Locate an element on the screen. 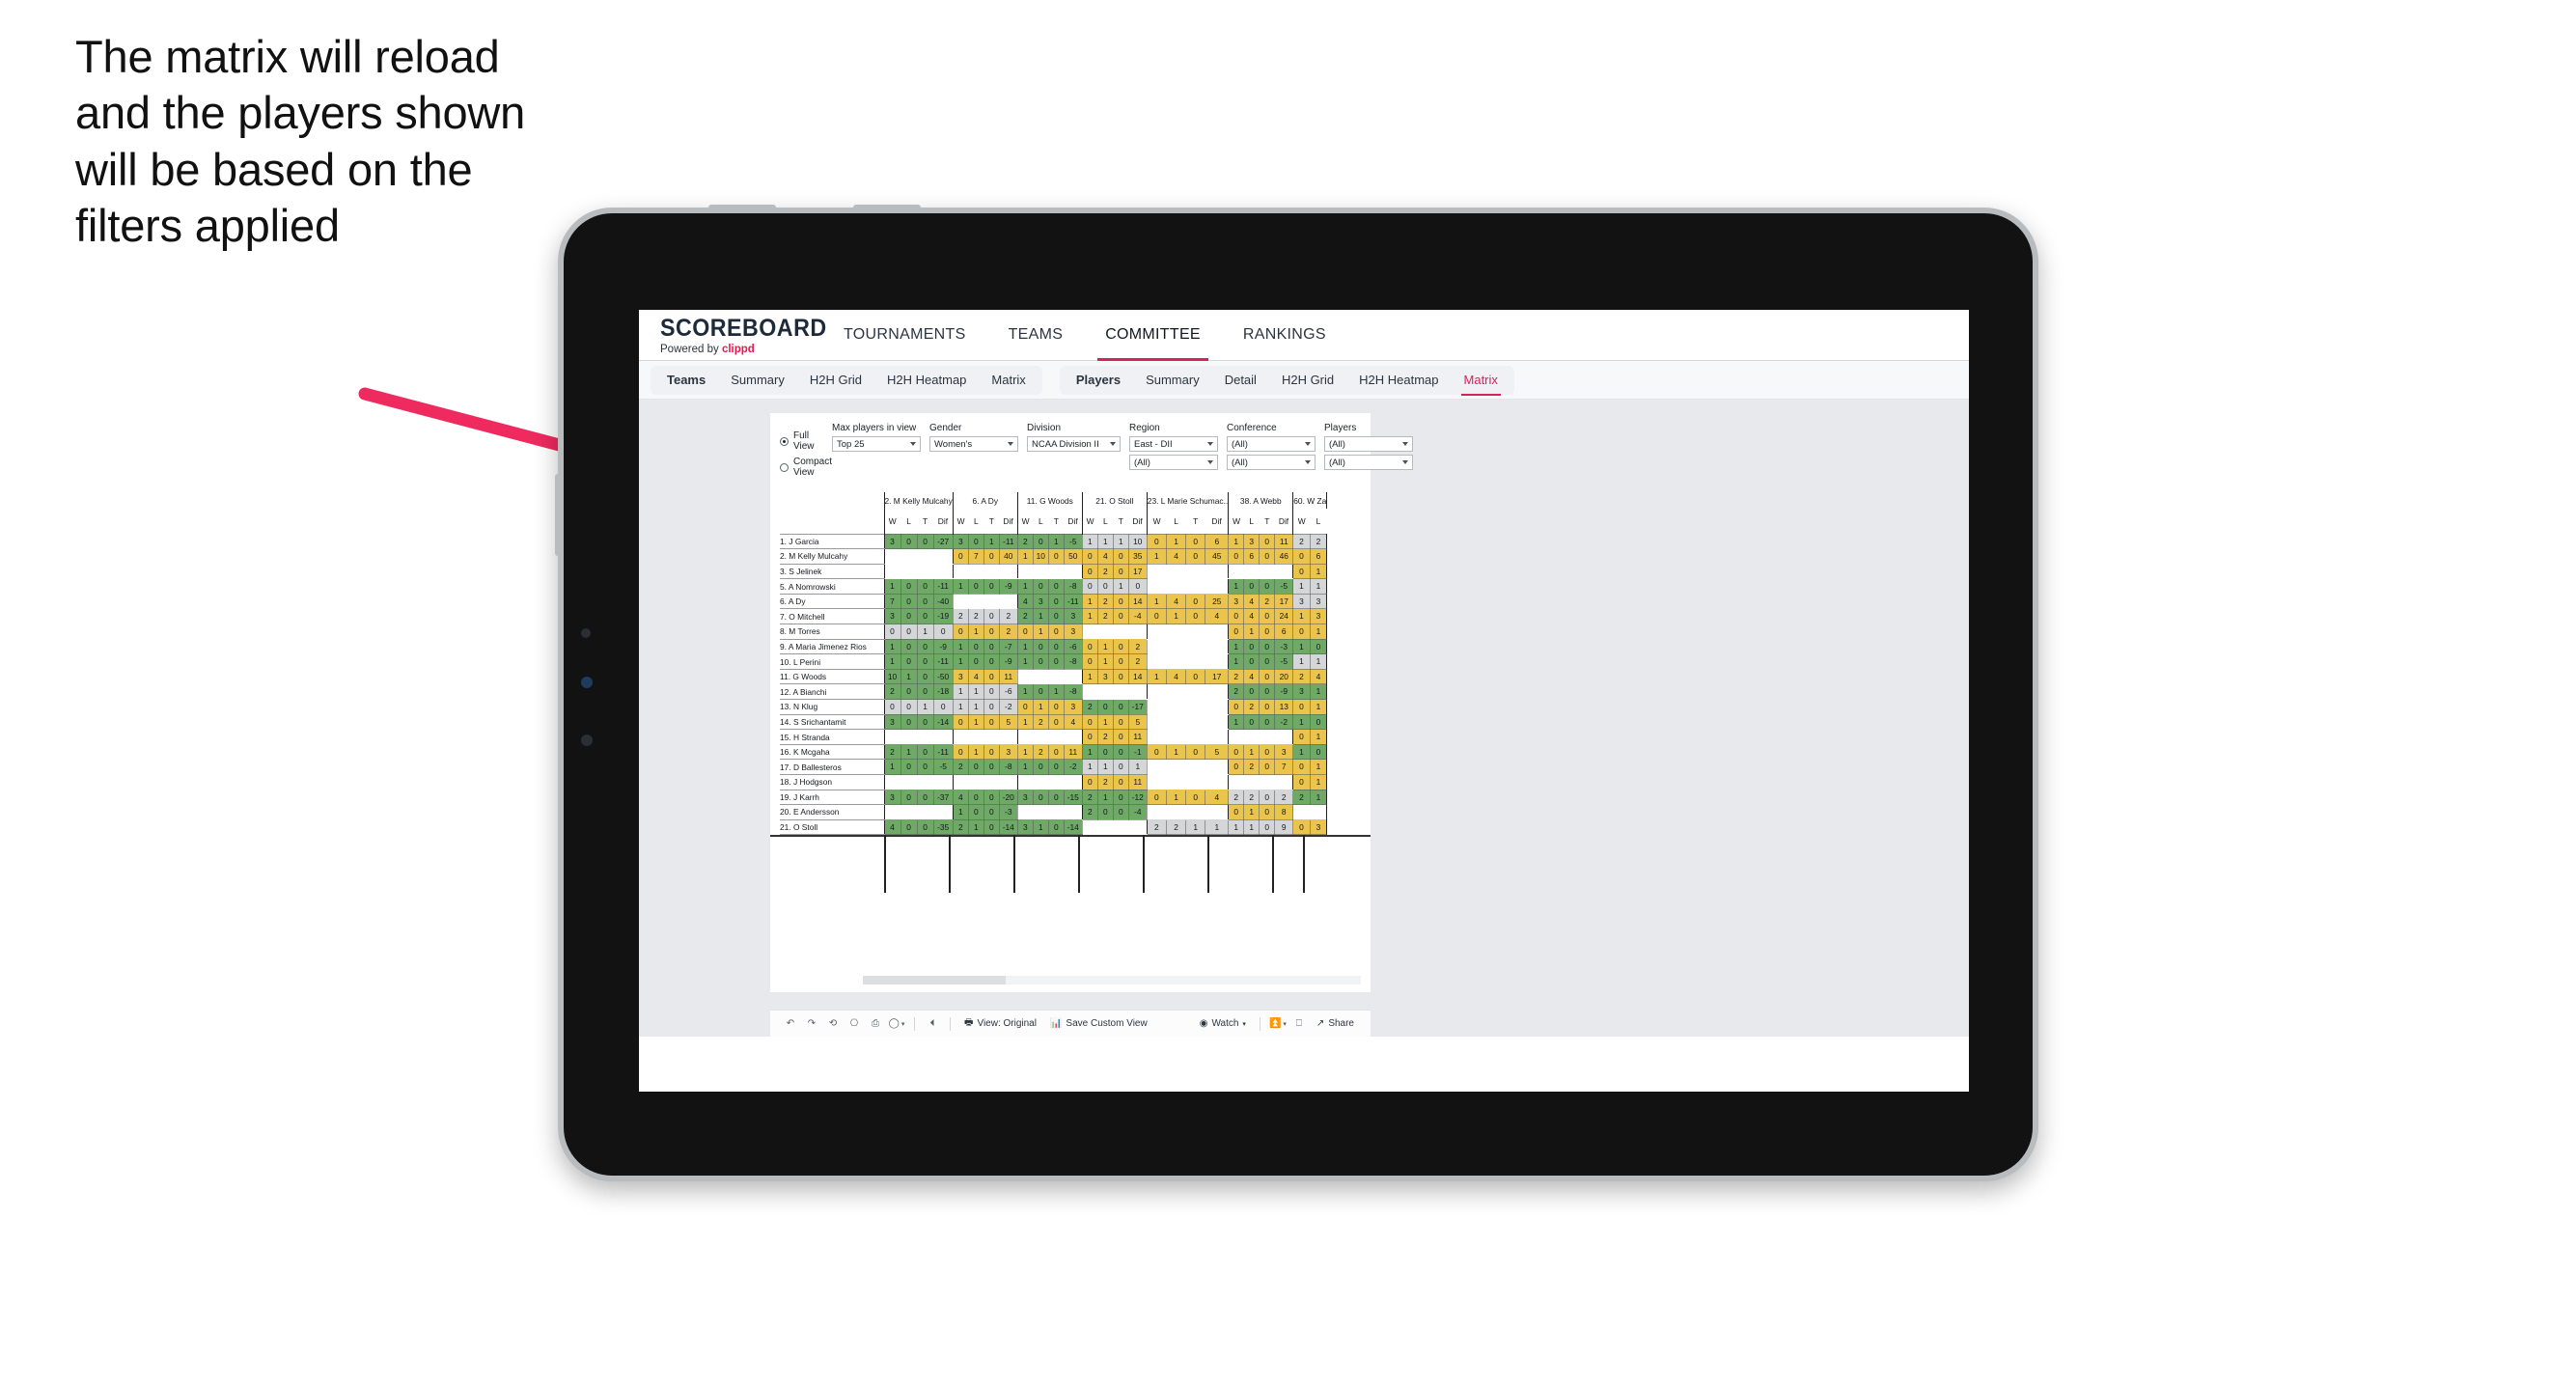 This screenshot has height=1386, width=2576. matrix-cell-dif: -8 is located at coordinates (1008, 767).